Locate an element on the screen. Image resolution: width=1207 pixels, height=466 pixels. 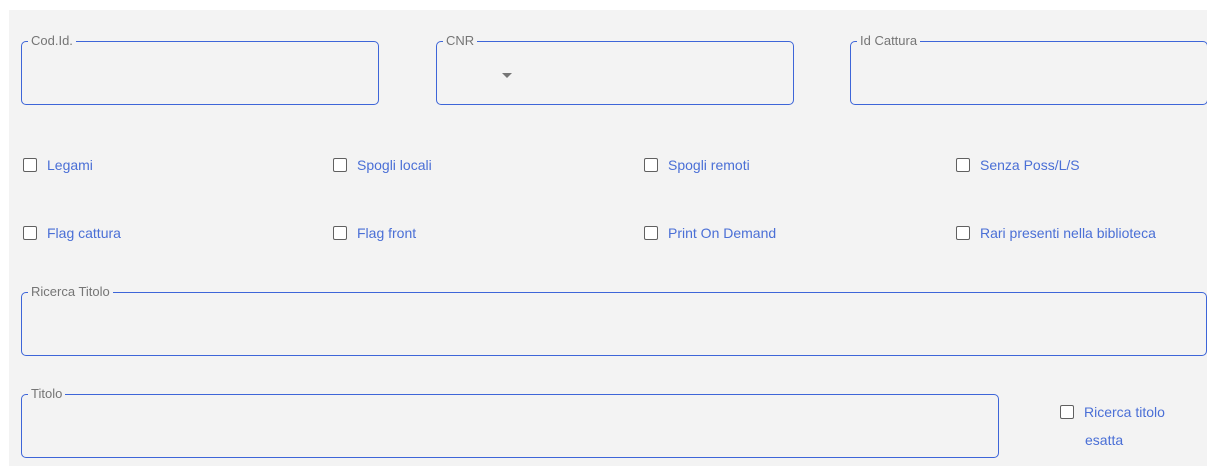
id-cattura-field: Id Cattura is located at coordinates (1028, 69).